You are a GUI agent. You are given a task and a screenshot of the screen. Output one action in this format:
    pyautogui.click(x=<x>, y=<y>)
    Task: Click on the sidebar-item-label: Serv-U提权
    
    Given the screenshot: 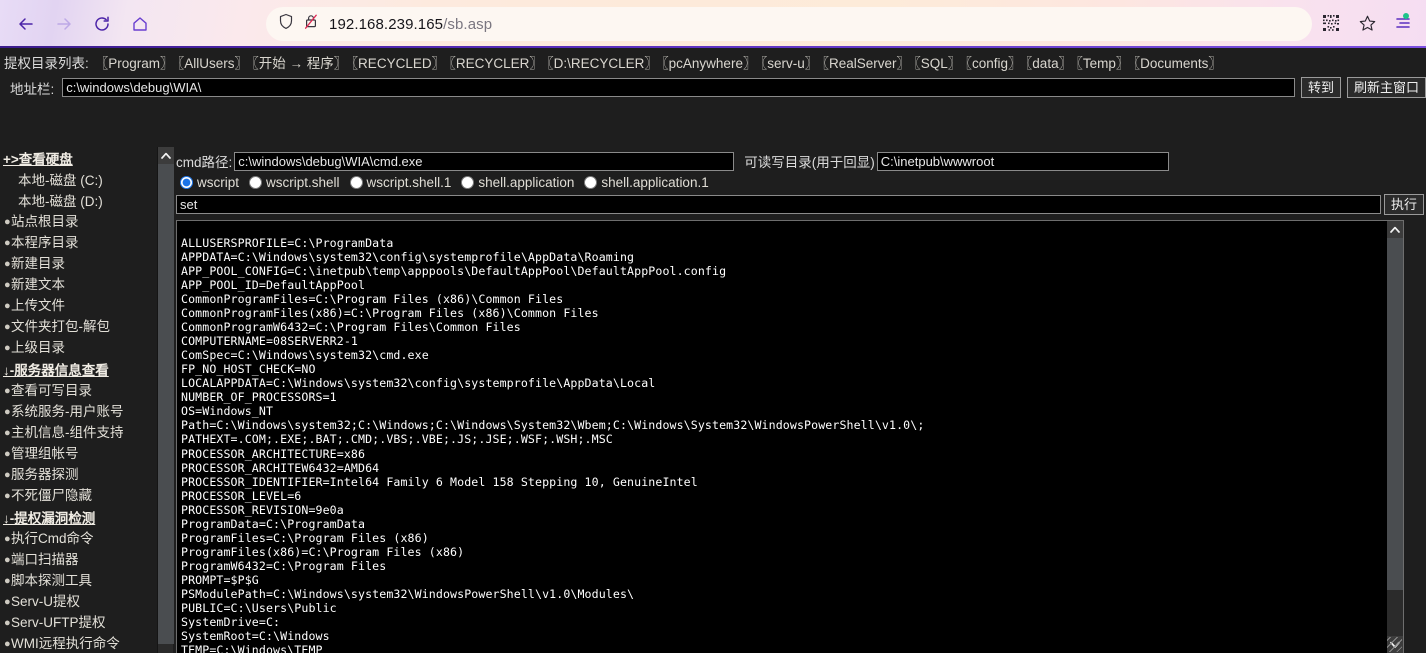 What is the action you would take?
    pyautogui.click(x=46, y=601)
    